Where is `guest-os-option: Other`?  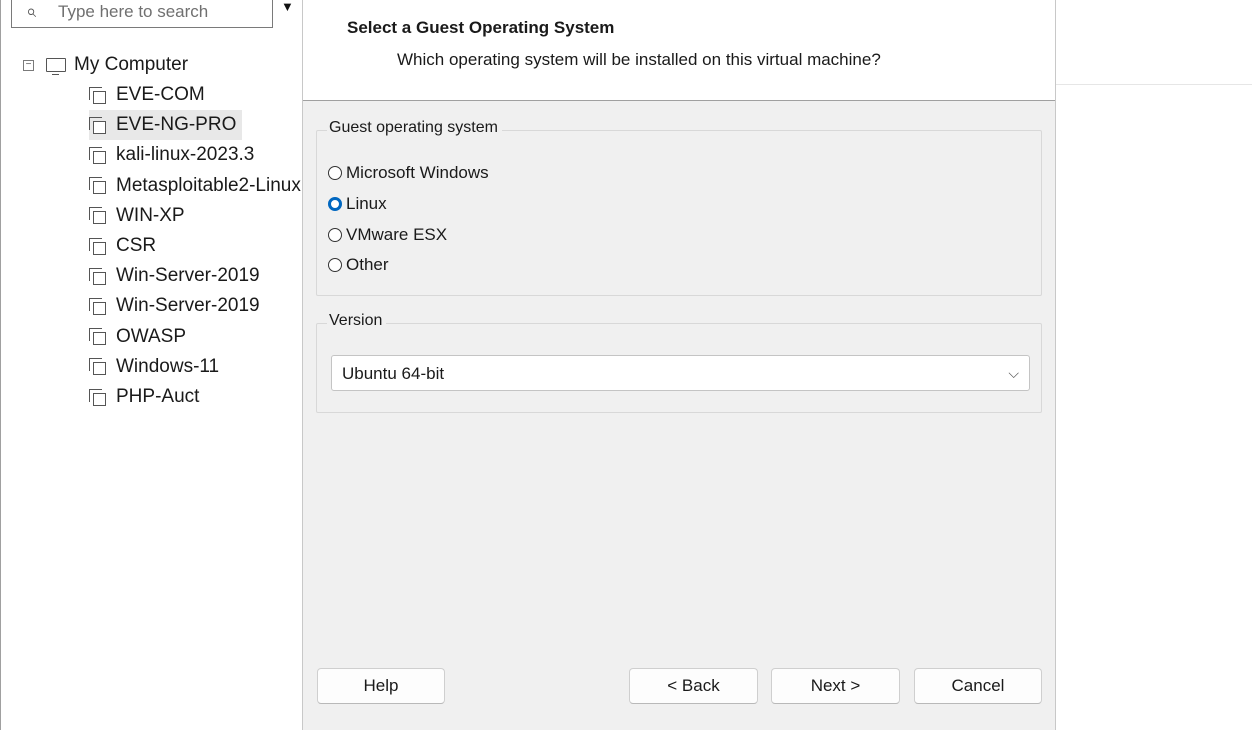 guest-os-option: Other is located at coordinates (358, 265).